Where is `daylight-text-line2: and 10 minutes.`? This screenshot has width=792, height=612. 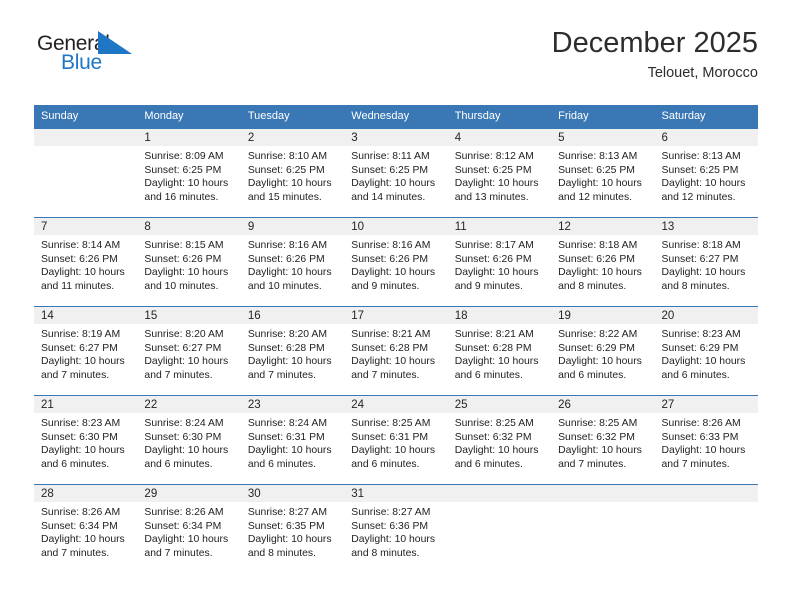
daylight-text-line2: and 10 minutes. is located at coordinates (284, 286).